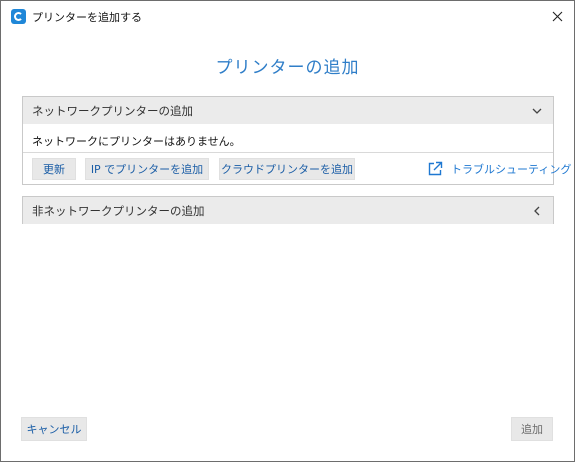  Describe the element at coordinates (288, 152) in the screenshot. I see `section-divider` at that location.